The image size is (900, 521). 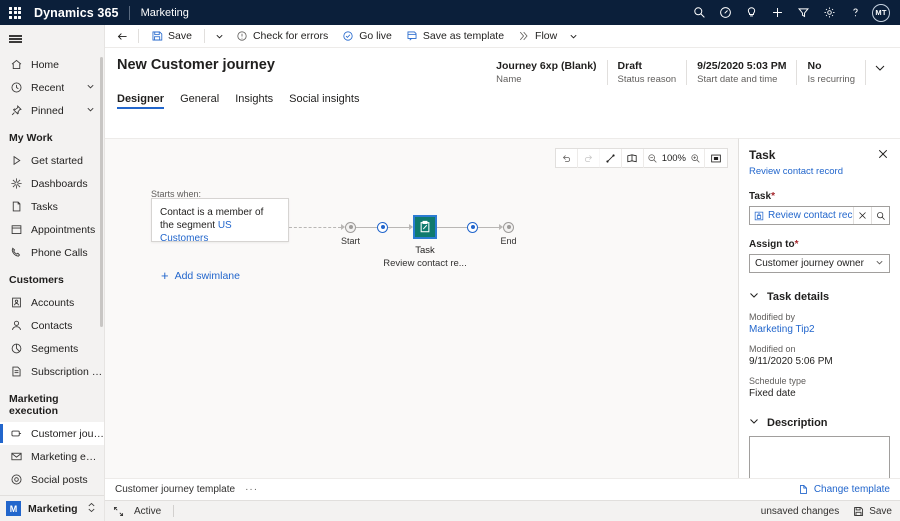 What do you see at coordinates (52, 64) in the screenshot?
I see `sidebar-item-home: Home` at bounding box center [52, 64].